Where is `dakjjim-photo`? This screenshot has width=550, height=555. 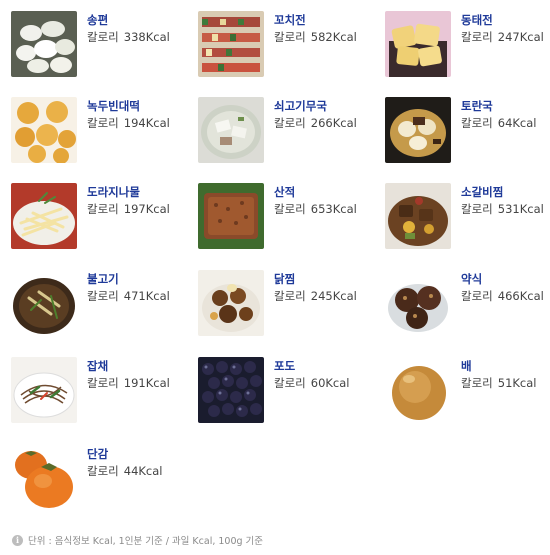
dakjjim-photo is located at coordinates (231, 303).